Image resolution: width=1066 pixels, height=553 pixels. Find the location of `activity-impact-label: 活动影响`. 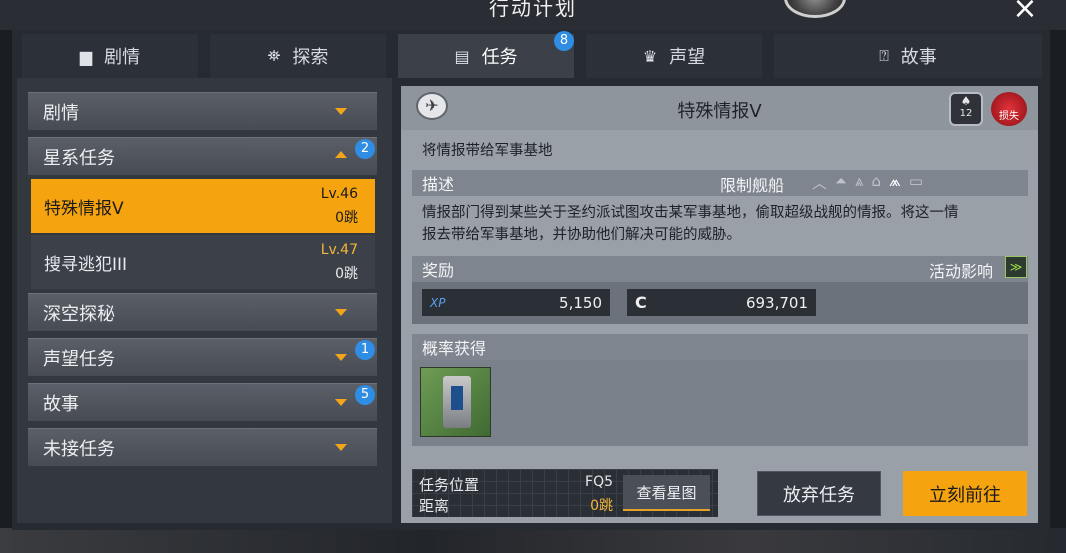

activity-impact-label: 活动影响 is located at coordinates (961, 271).